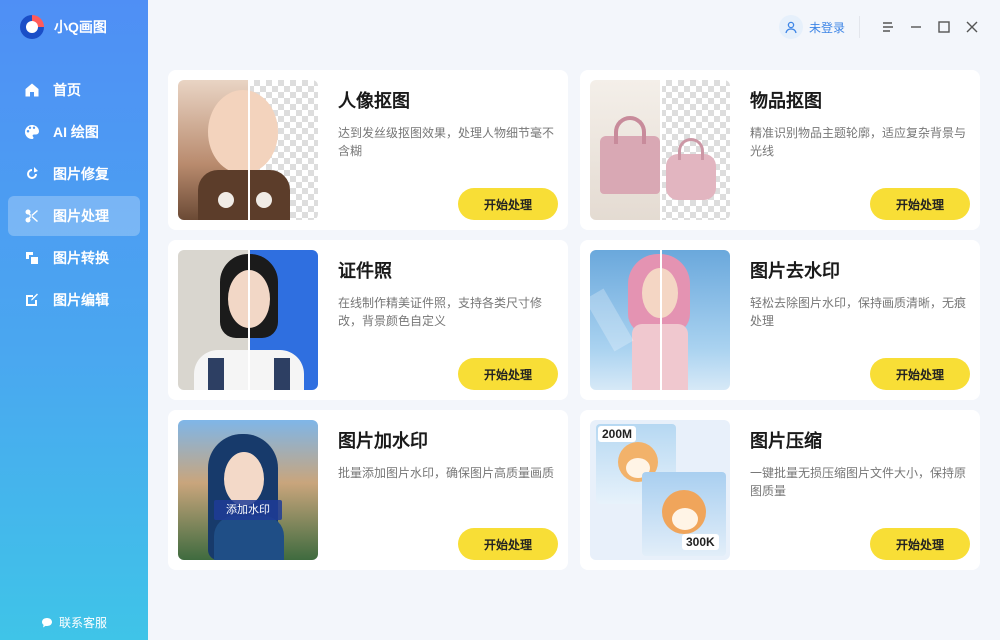  I want to click on card-description: 批量添加图片水印，确保图片高质量画质, so click(446, 473).